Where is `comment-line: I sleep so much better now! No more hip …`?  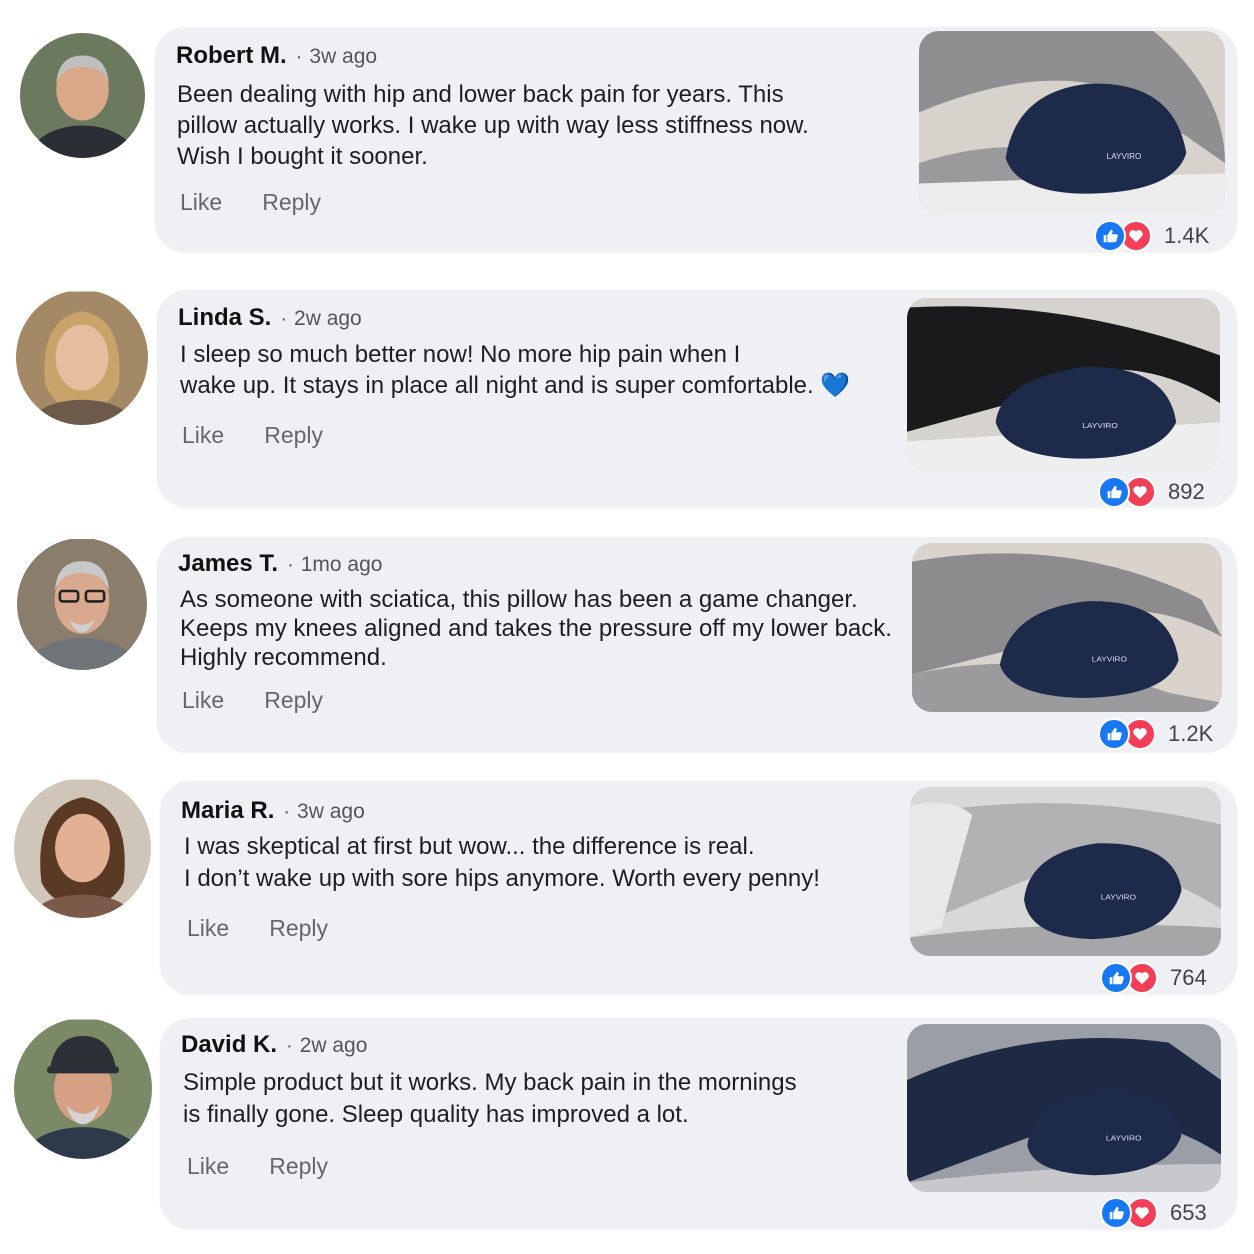
comment-line: I sleep so much better now! No more hip … is located at coordinates (460, 354).